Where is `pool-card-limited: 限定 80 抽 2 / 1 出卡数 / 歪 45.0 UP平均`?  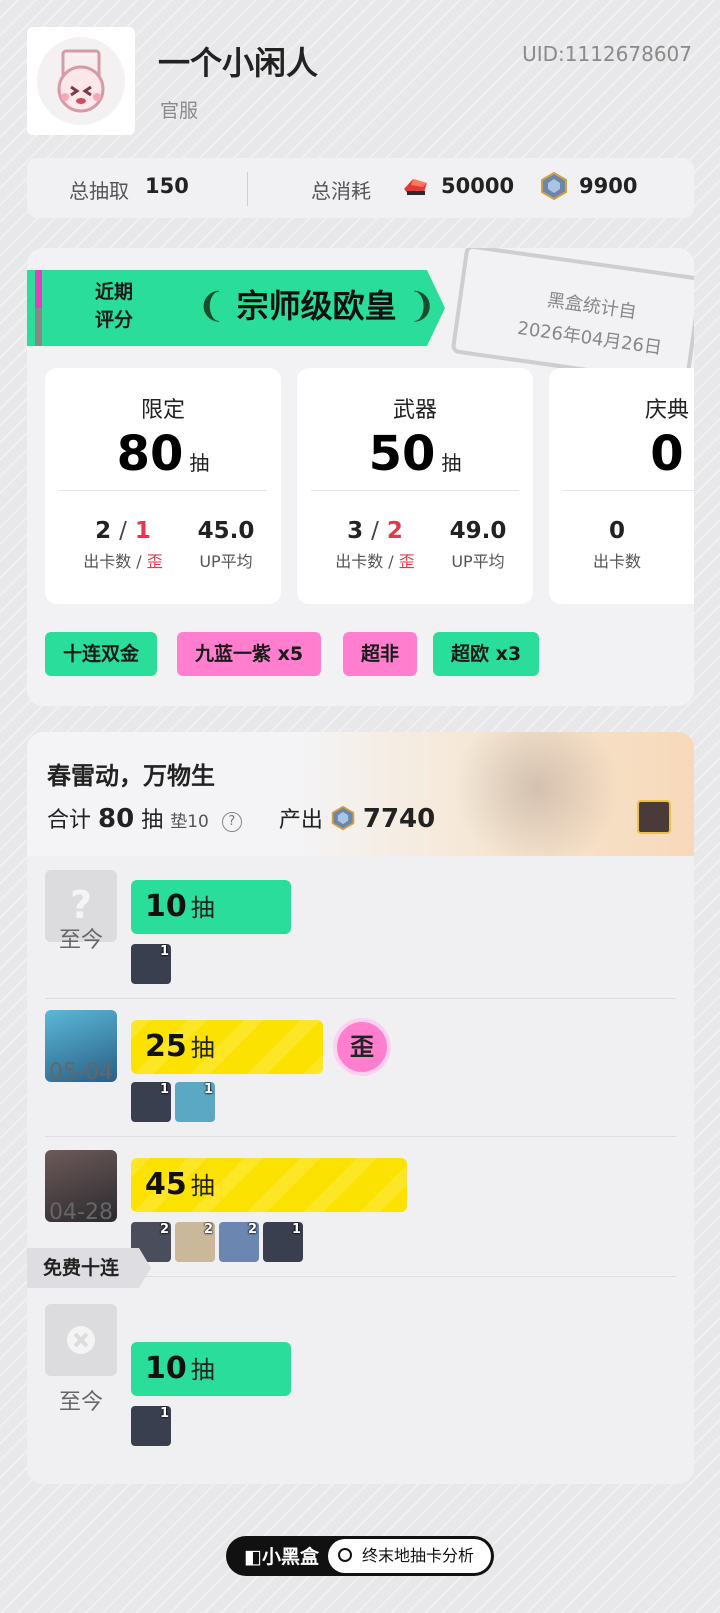
pool-card-limited: 限定 80 抽 2 / 1 出卡数 / 歪 45.0 UP平均 is located at coordinates (163, 486).